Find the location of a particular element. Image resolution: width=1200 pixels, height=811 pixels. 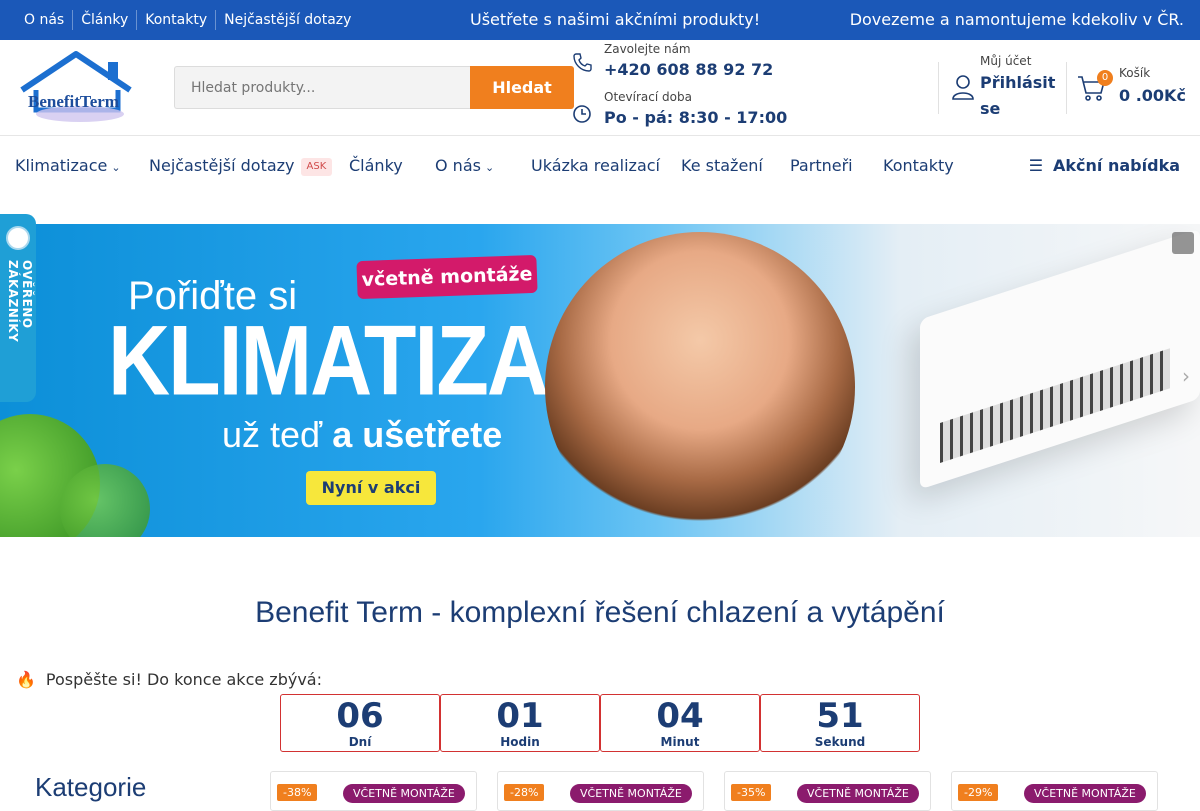

countdown-minutes: 04 Minut is located at coordinates (680, 723).